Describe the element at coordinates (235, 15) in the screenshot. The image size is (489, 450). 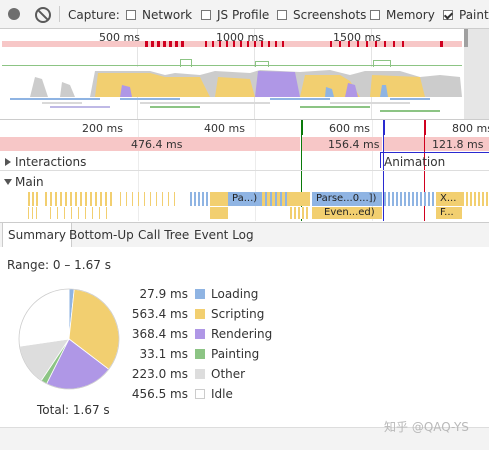
I see `js-profile-checkbox: JS Profile` at that location.